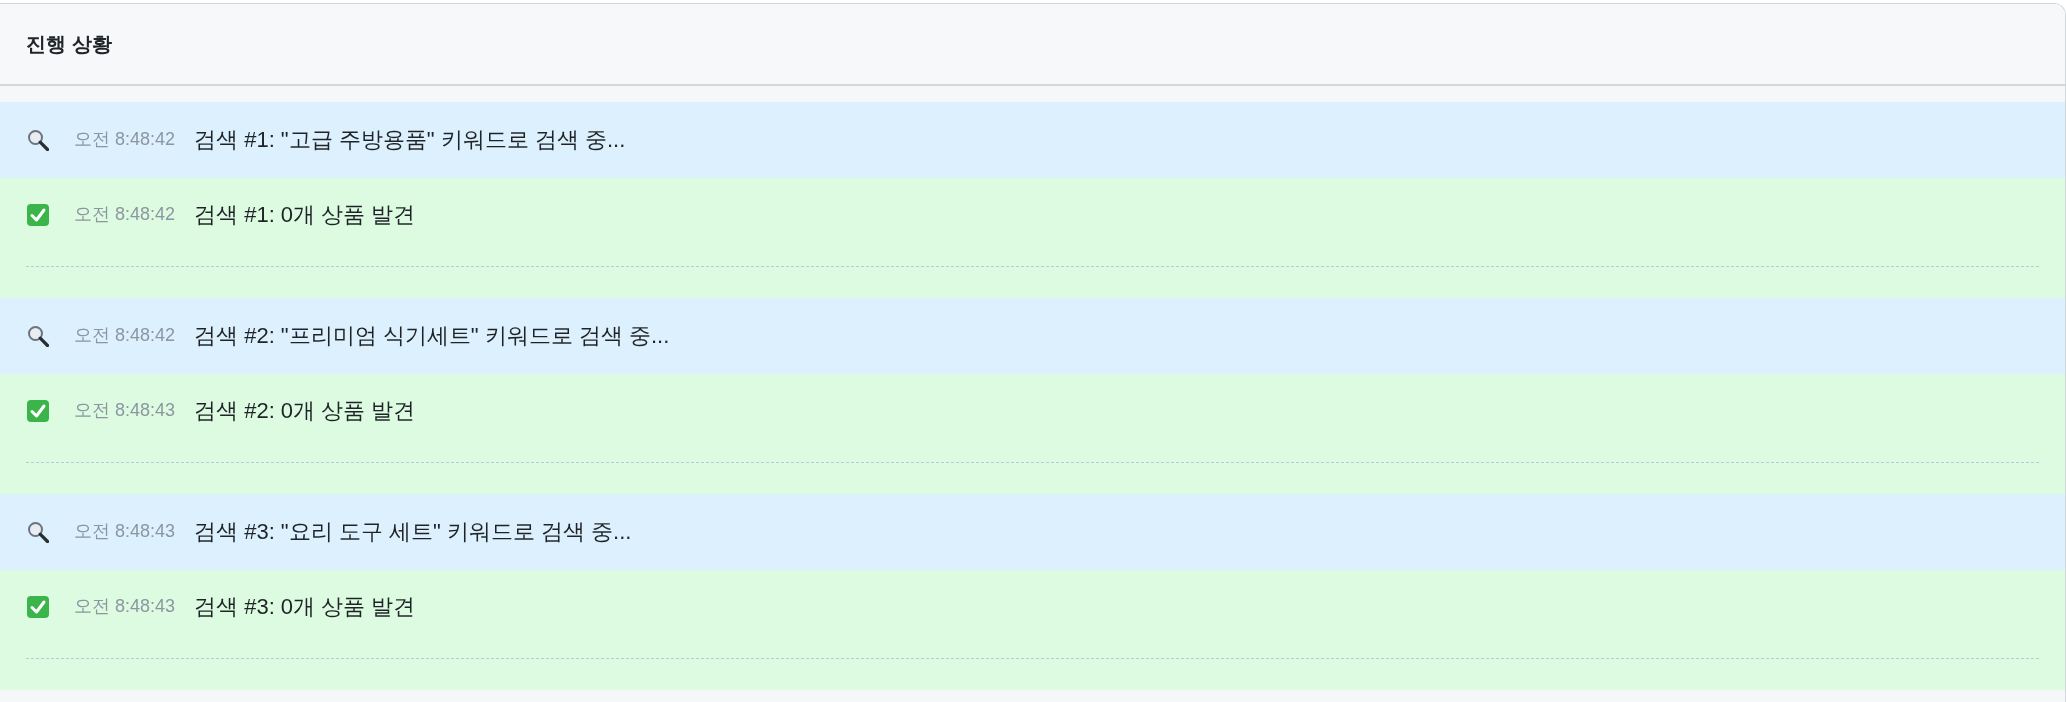  What do you see at coordinates (305, 411) in the screenshot?
I see `log-message: 검색 #2: 0개 상품 발견` at bounding box center [305, 411].